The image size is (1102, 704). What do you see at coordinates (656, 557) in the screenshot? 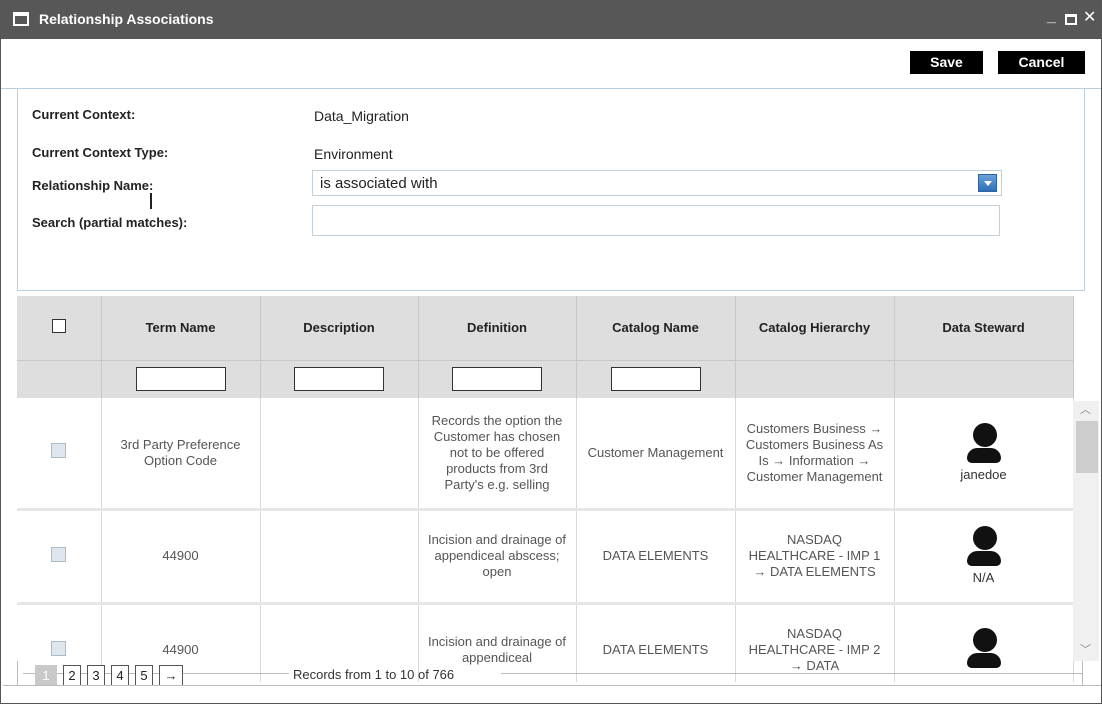
I see `catalog-name-cell: DATA ELEMENTS` at bounding box center [656, 557].